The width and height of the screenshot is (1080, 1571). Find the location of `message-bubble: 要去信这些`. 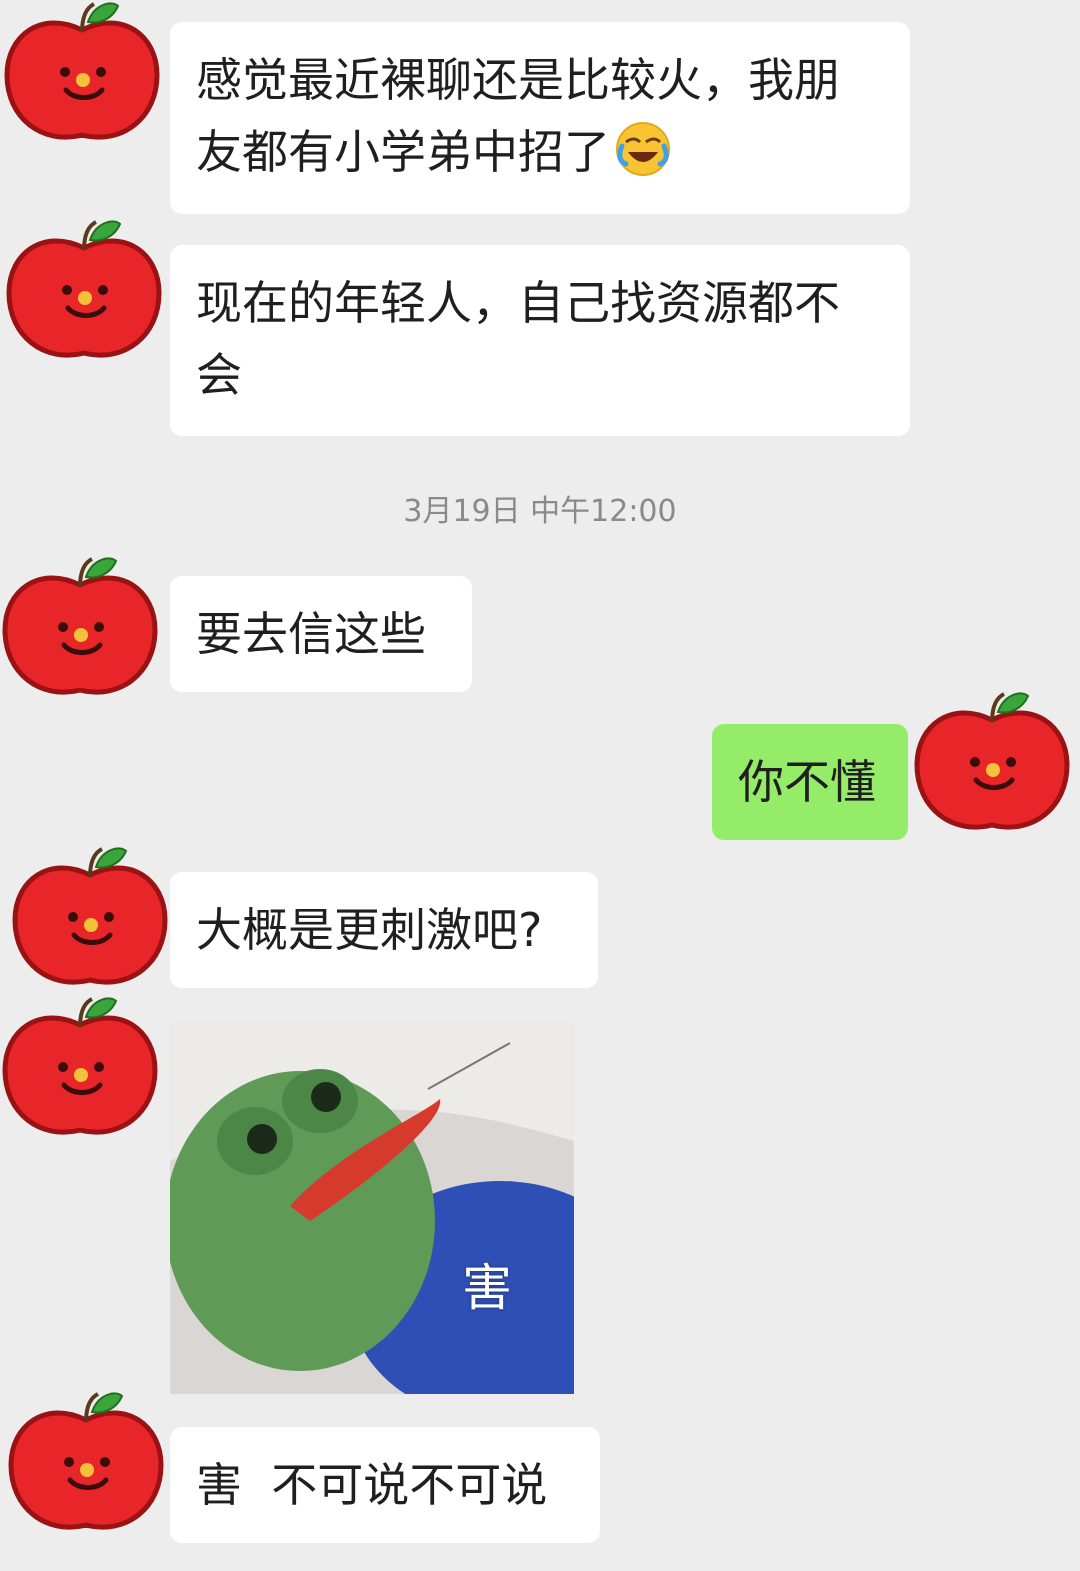

message-bubble: 要去信这些 is located at coordinates (321, 634).